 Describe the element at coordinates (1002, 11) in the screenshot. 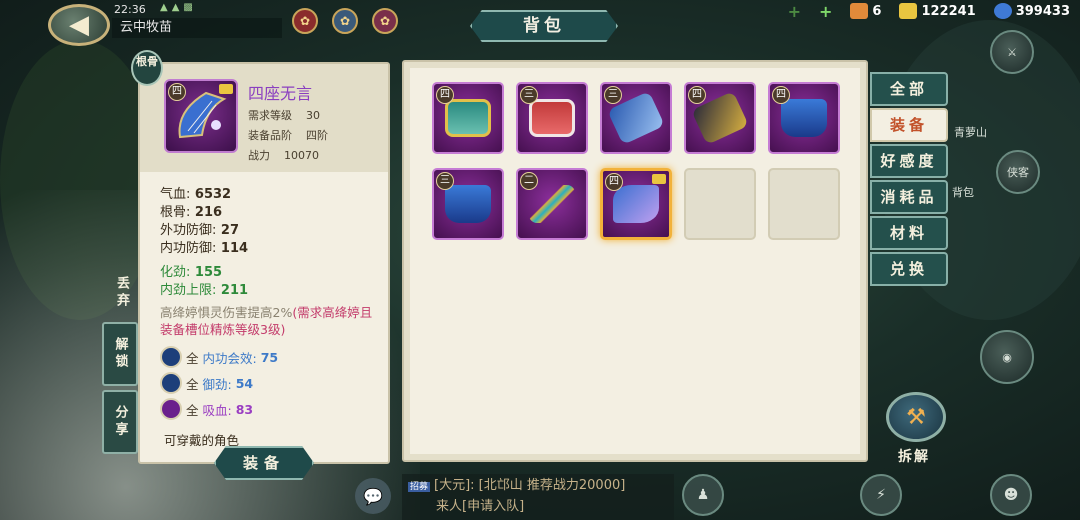

I see `orb-icon` at that location.